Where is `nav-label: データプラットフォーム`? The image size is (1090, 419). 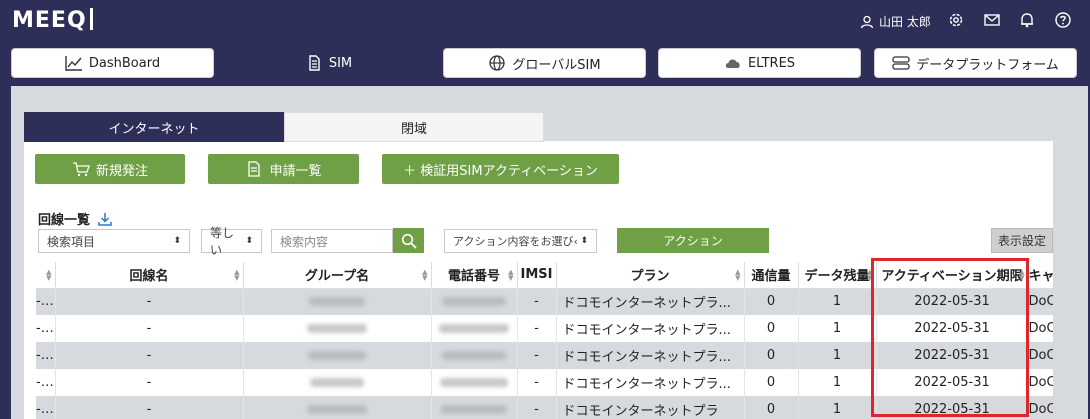
nav-label: データプラットフォーム is located at coordinates (987, 65).